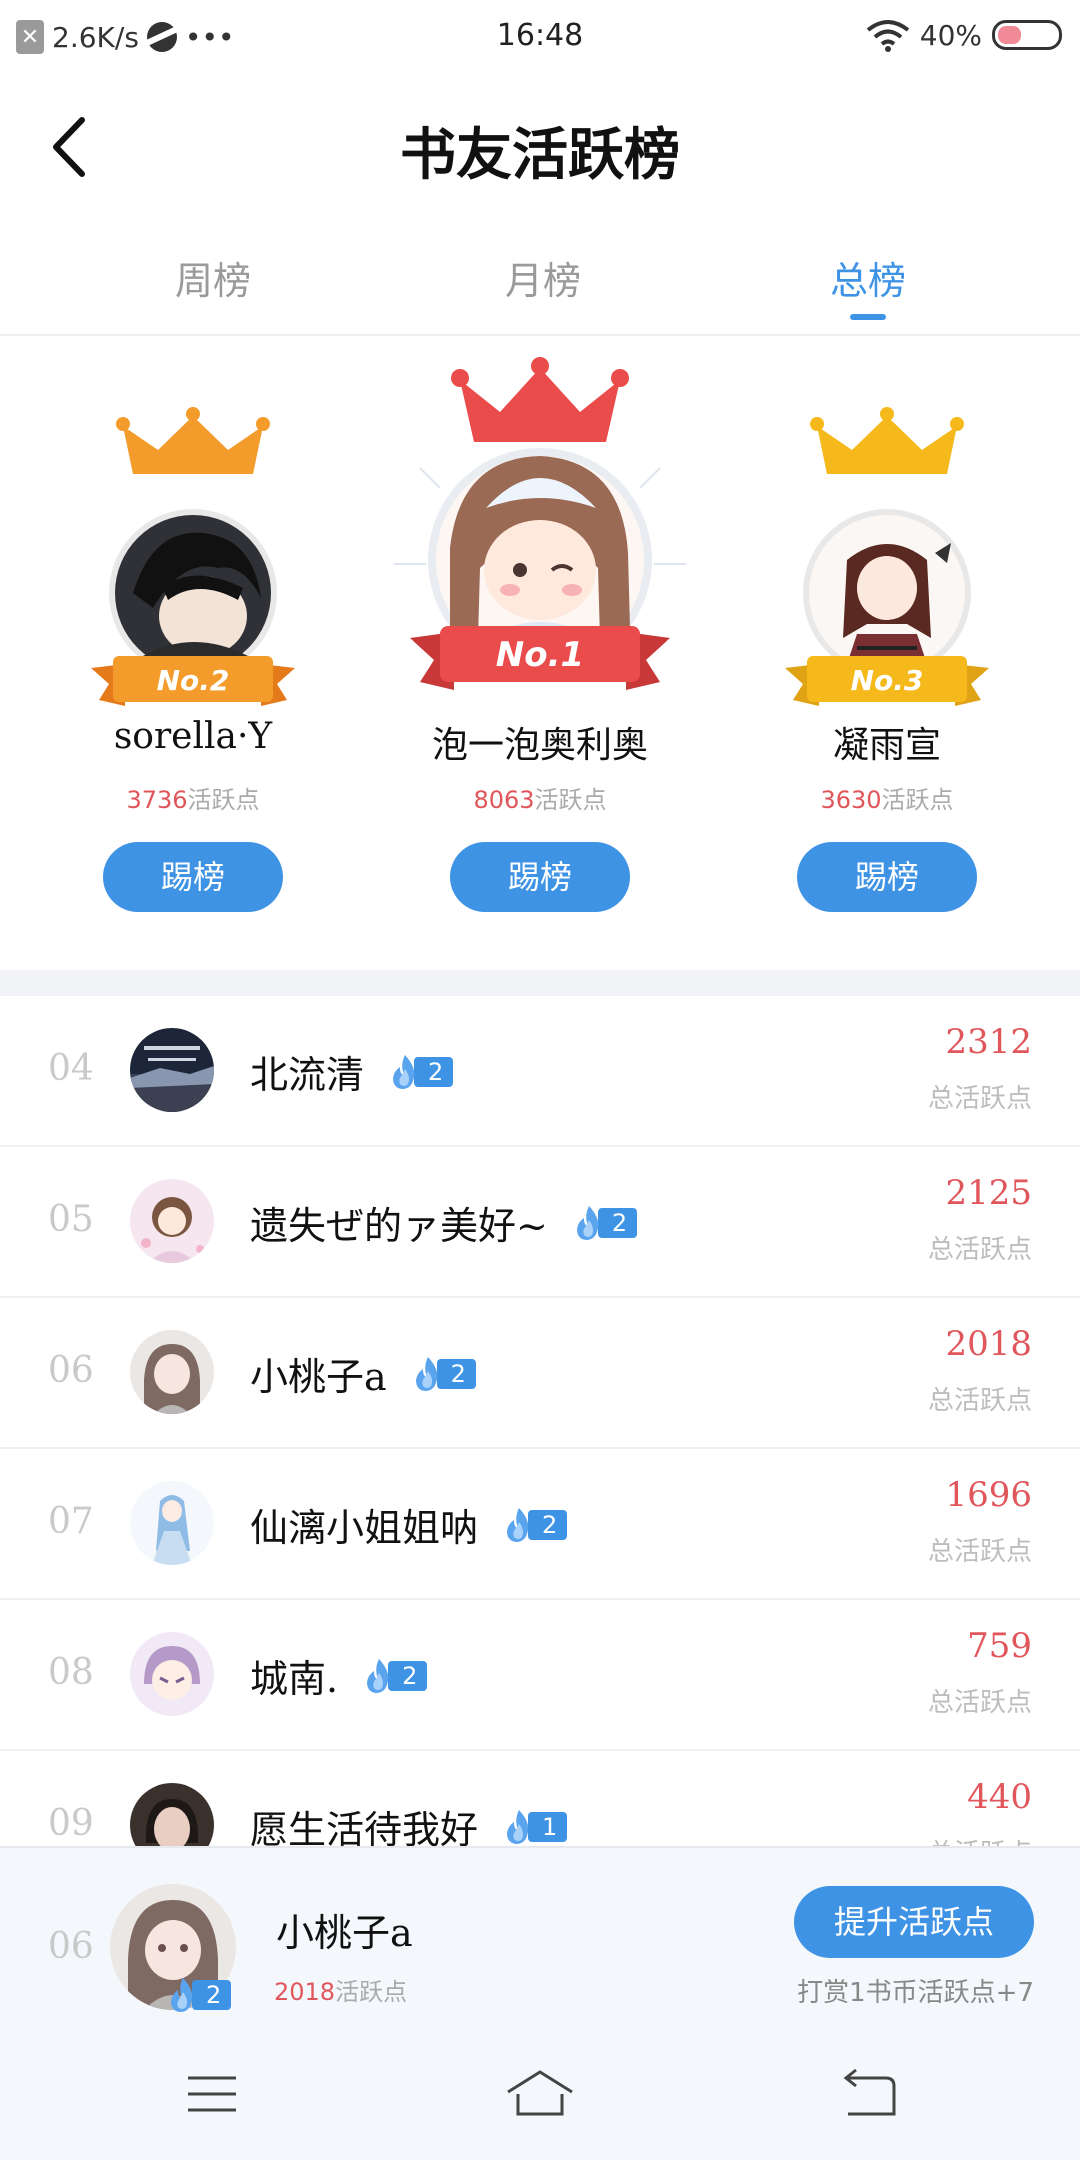 This screenshot has width=1080, height=2160. I want to click on battery-percent: 40%, so click(950, 35).